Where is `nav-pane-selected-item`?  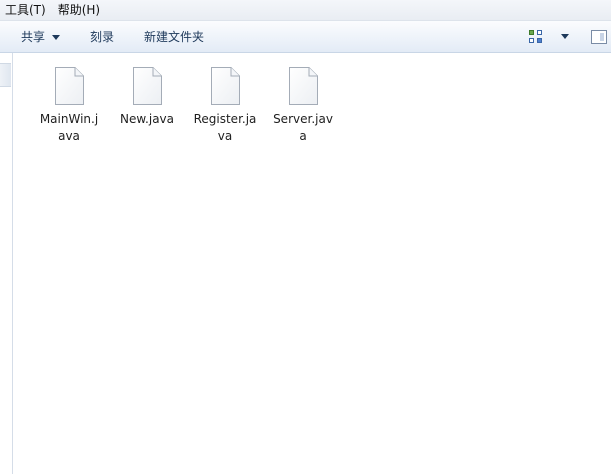
nav-pane-selected-item is located at coordinates (5, 75).